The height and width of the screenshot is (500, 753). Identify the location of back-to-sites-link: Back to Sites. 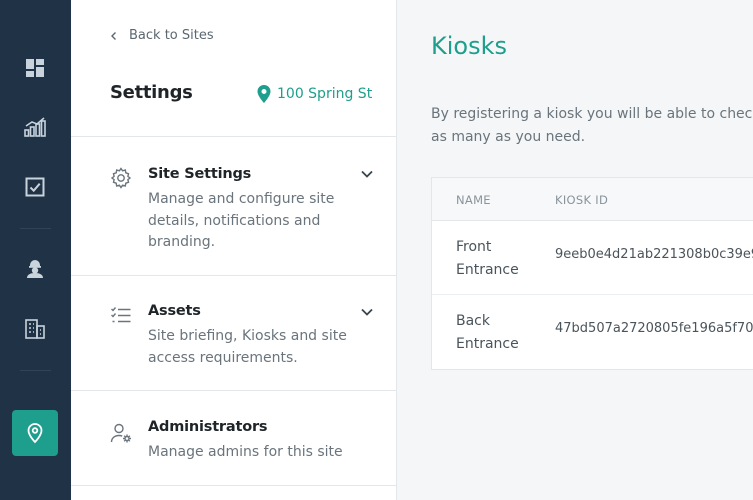
(161, 35).